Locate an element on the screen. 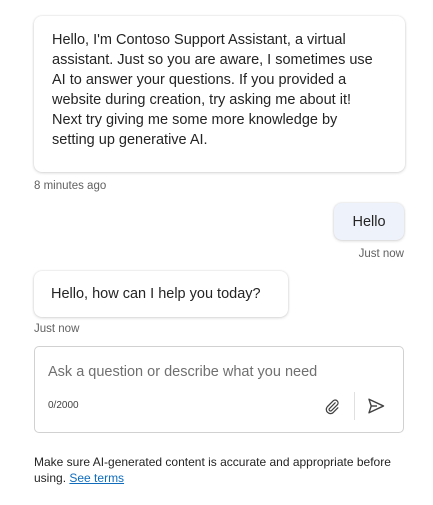 This screenshot has width=433, height=505. attach-button is located at coordinates (332, 406).